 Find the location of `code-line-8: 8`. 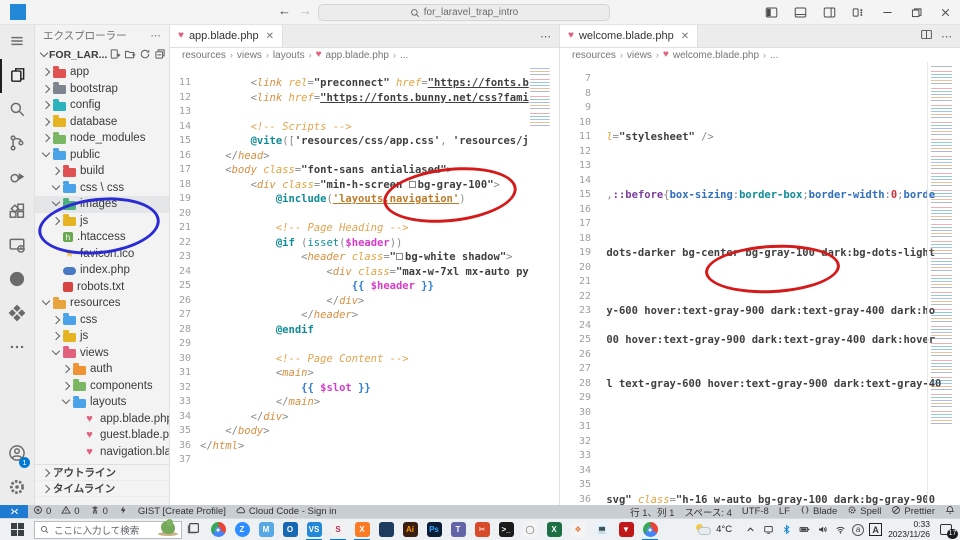

code-line-8: 8 is located at coordinates (760, 94).